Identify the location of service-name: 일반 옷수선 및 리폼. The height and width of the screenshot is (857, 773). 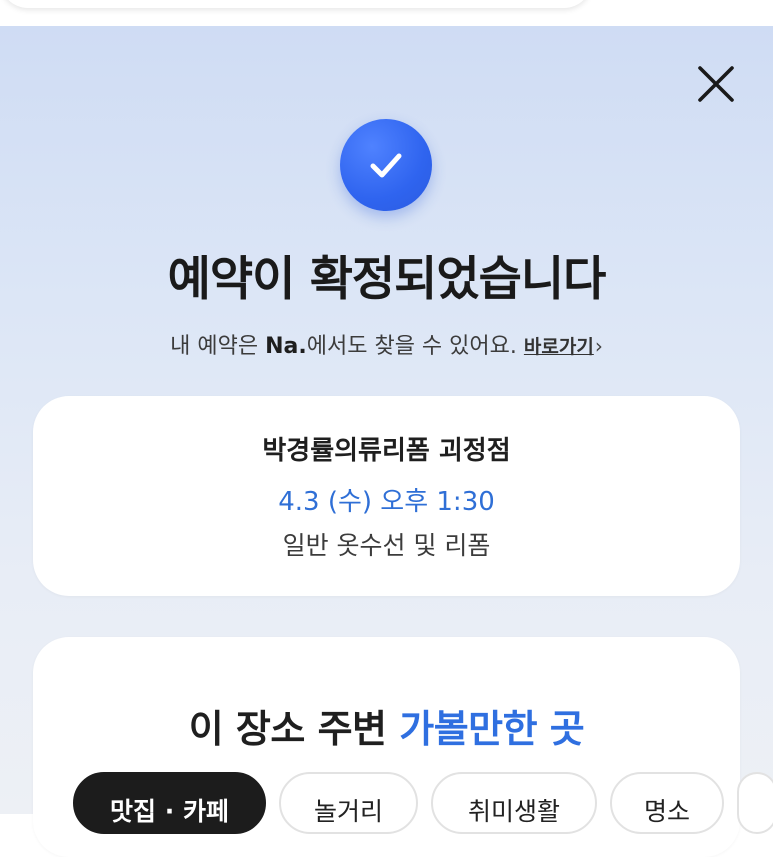
(386, 545).